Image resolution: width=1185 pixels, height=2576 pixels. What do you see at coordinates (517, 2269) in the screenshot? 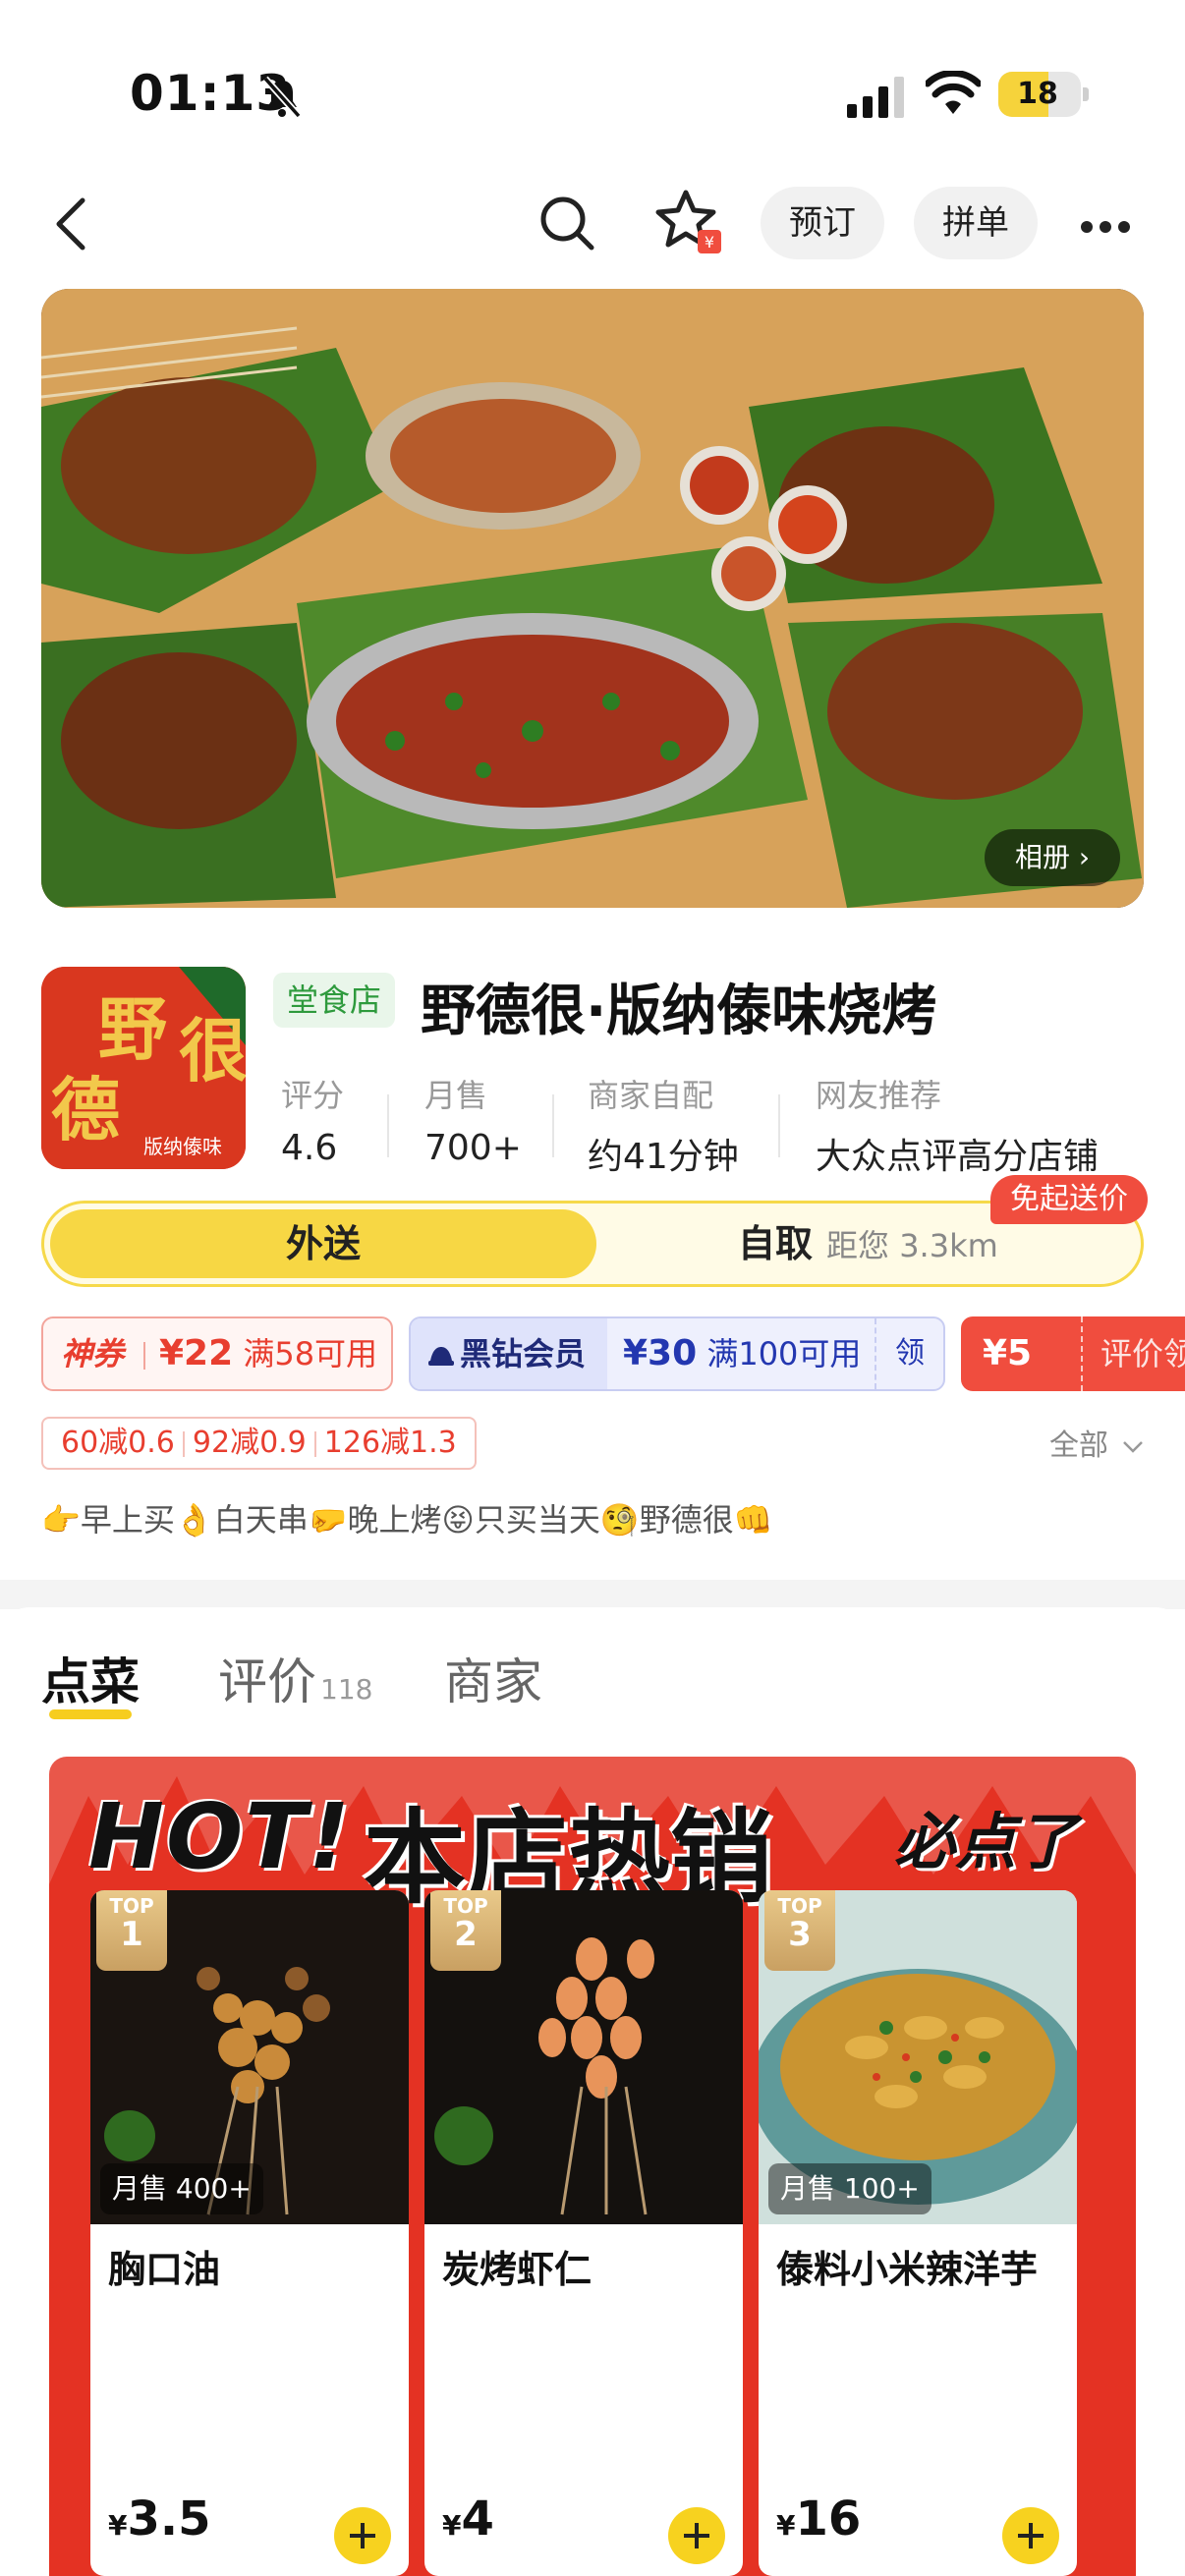
I see `product-name: 炭烤虾仁` at bounding box center [517, 2269].